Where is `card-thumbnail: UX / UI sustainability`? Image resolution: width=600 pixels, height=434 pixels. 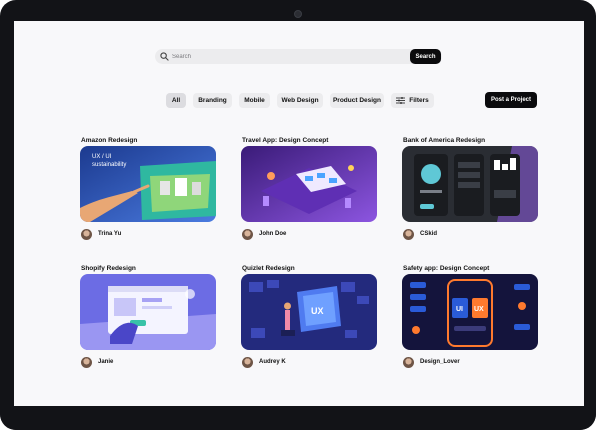
card-thumbnail: UX / UI sustainability is located at coordinates (148, 184).